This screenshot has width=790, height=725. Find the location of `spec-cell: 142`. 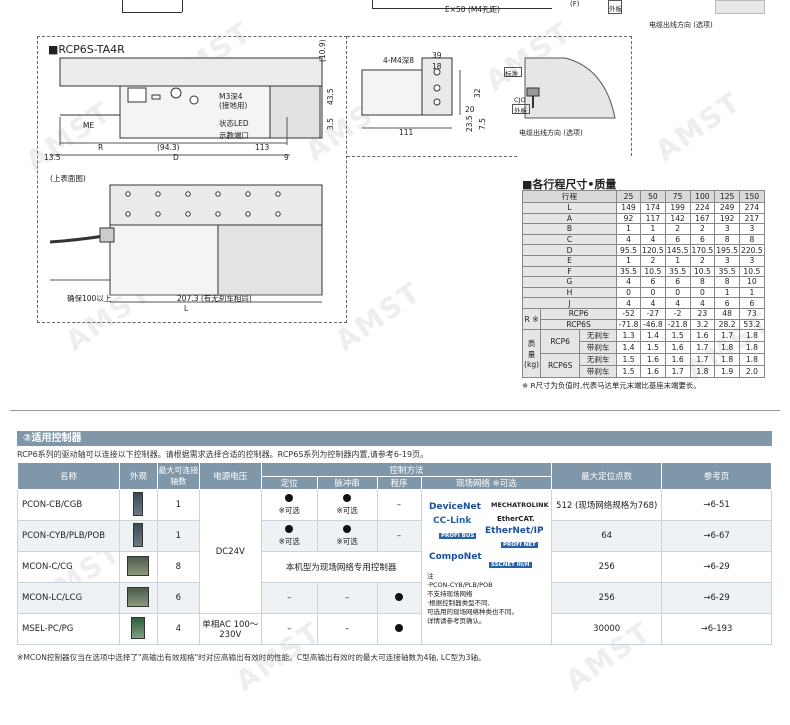

spec-cell: 142 is located at coordinates (677, 218).